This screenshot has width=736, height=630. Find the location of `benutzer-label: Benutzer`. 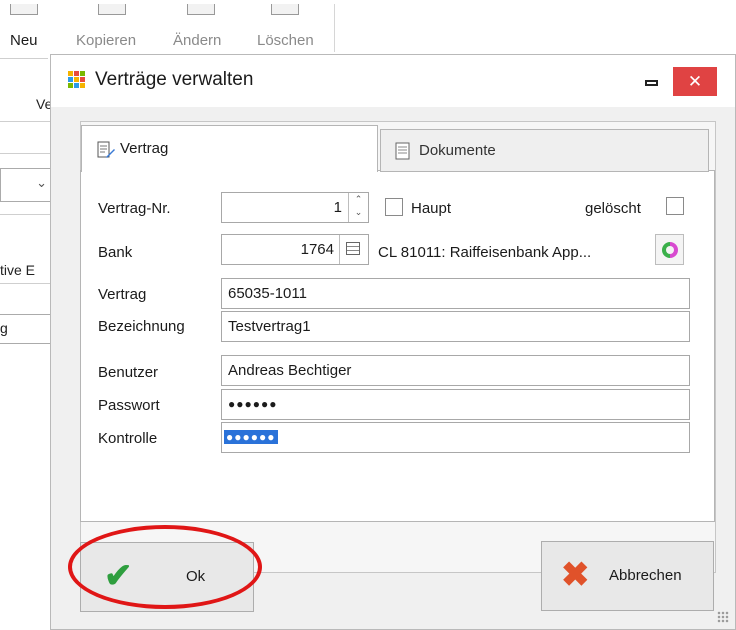

benutzer-label: Benutzer is located at coordinates (128, 372).